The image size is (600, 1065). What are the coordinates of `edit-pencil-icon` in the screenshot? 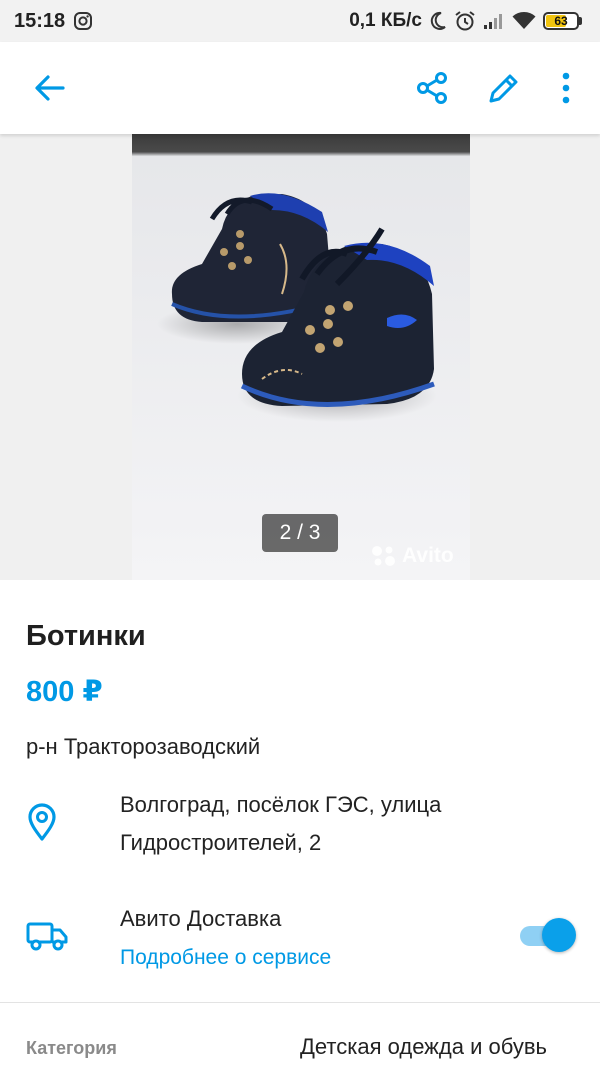 It's located at (503, 88).